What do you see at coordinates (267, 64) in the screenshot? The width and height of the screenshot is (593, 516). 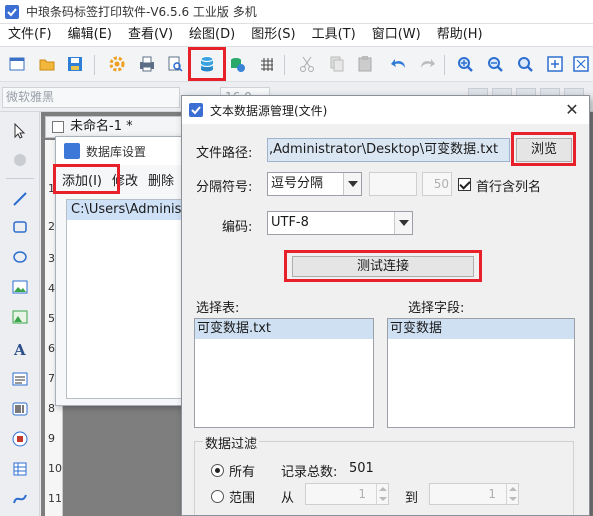 I see `grid-icon` at bounding box center [267, 64].